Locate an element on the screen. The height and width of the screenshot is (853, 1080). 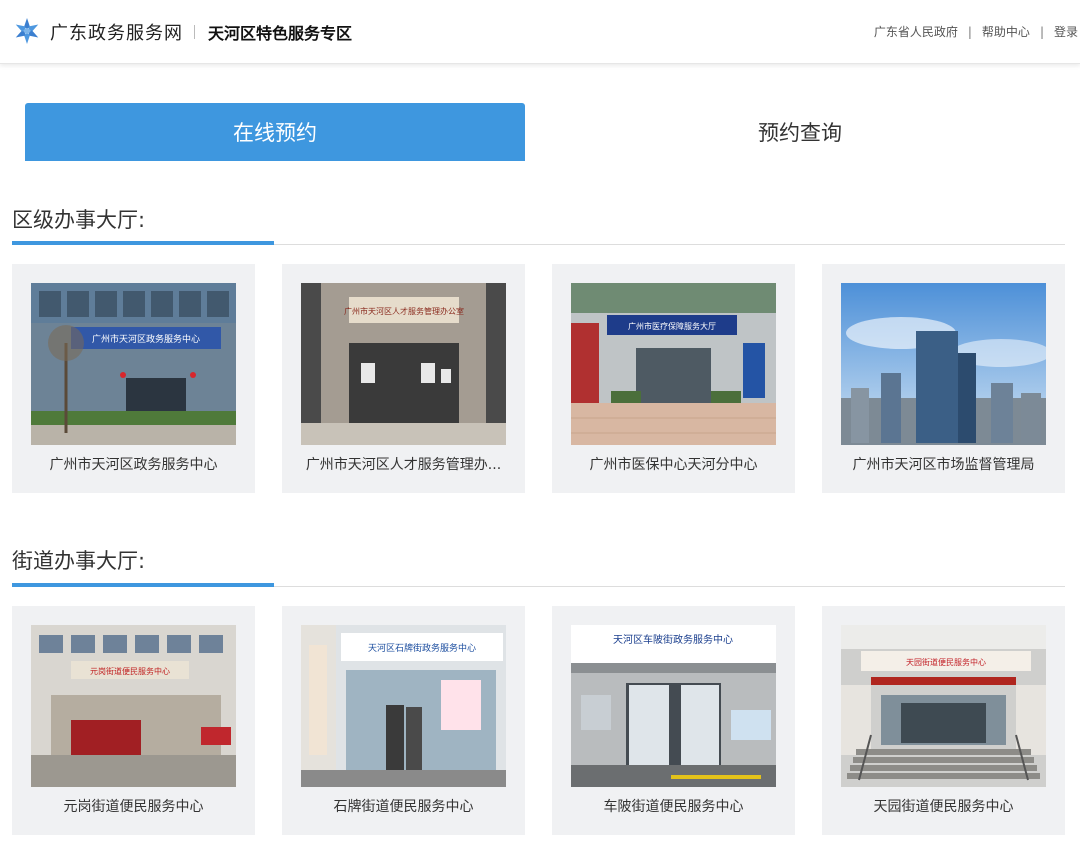
hall-card-caption: 广州市医保中心天河分中心 is located at coordinates (673, 465).